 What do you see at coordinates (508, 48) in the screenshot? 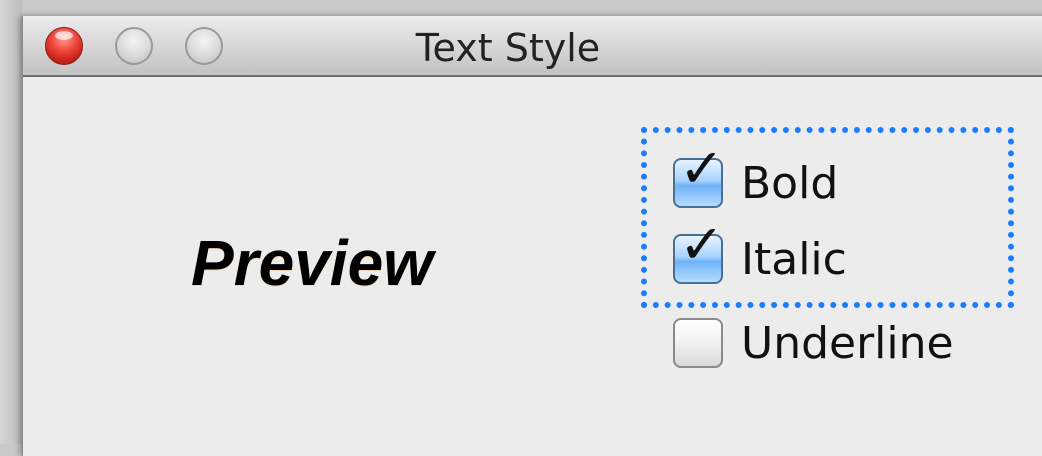
I see `window-title: Text Style` at bounding box center [508, 48].